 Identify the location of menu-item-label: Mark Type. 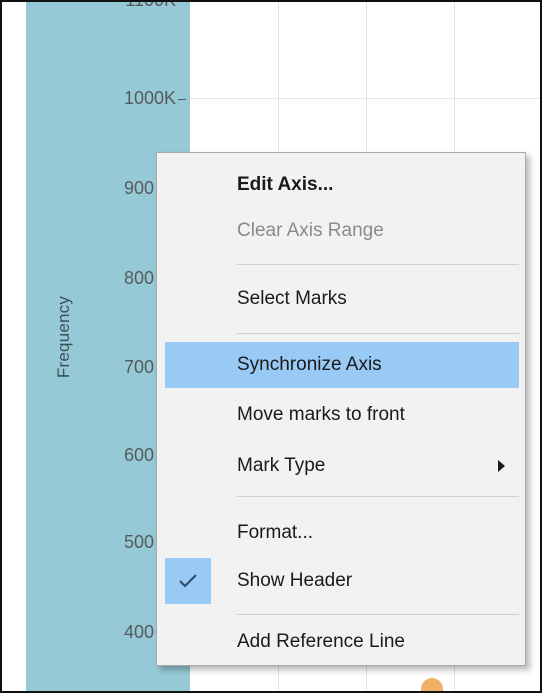
(281, 465).